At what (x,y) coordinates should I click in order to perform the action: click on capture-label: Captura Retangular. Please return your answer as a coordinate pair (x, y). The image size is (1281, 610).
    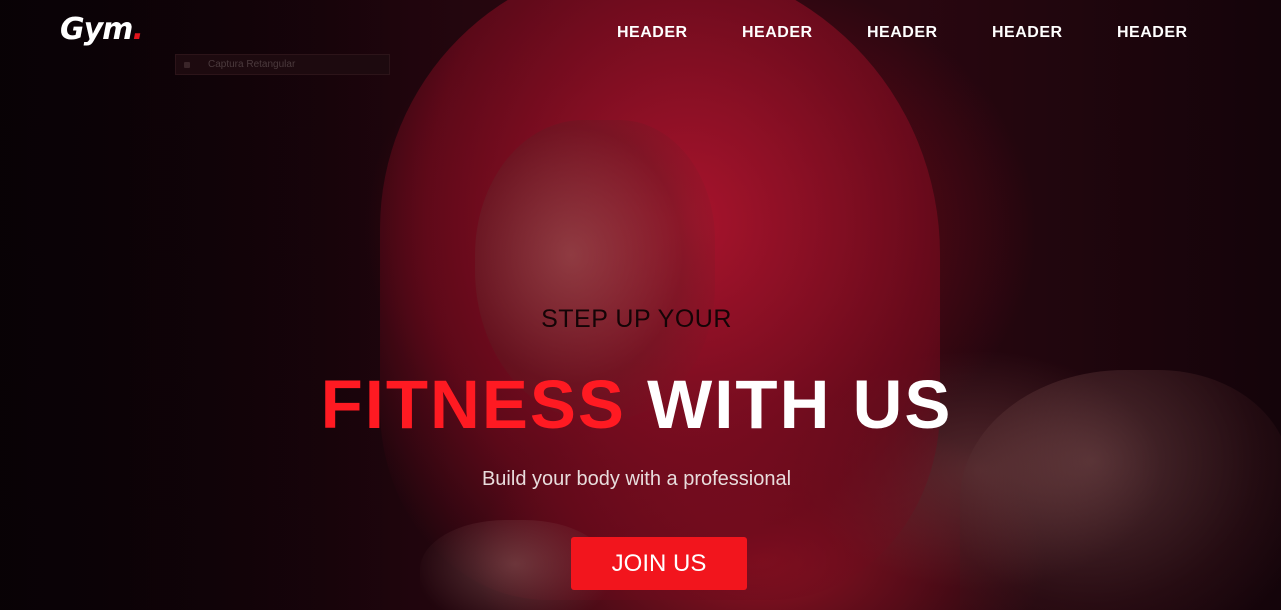
    Looking at the image, I should click on (252, 64).